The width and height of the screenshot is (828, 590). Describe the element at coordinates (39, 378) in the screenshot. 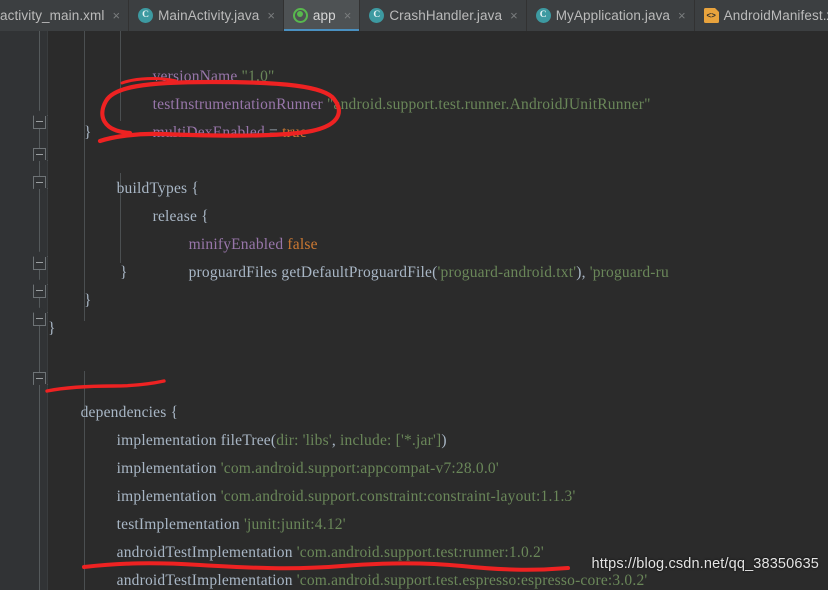

I see `fold-marker-dependencies` at that location.